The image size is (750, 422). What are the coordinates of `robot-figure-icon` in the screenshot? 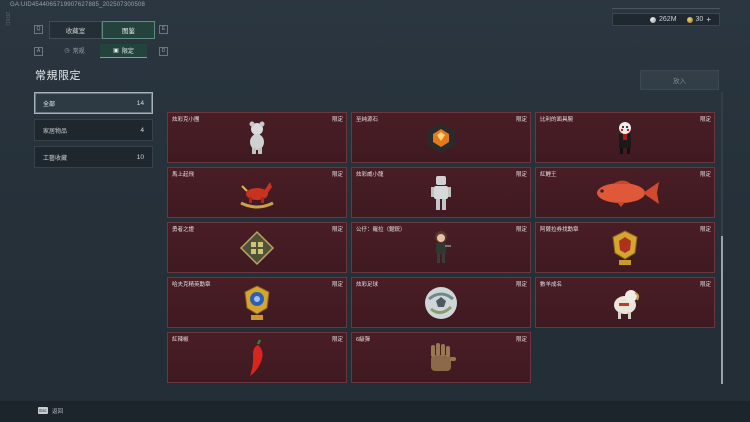 It's located at (441, 193).